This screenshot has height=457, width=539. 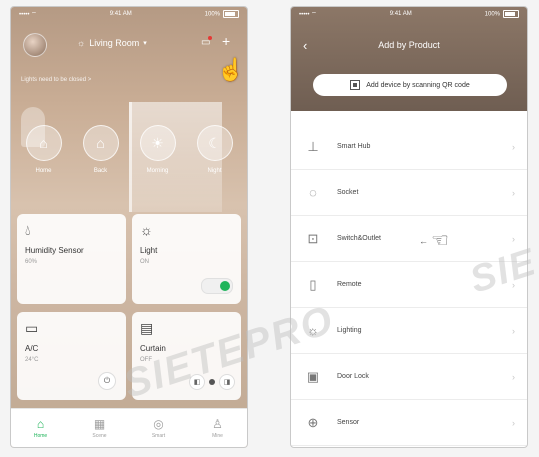 What do you see at coordinates (129, 149) in the screenshot?
I see `scene-row: ⌂ Home ⌂ Back ☀ Morning ☾ Night` at bounding box center [129, 149].